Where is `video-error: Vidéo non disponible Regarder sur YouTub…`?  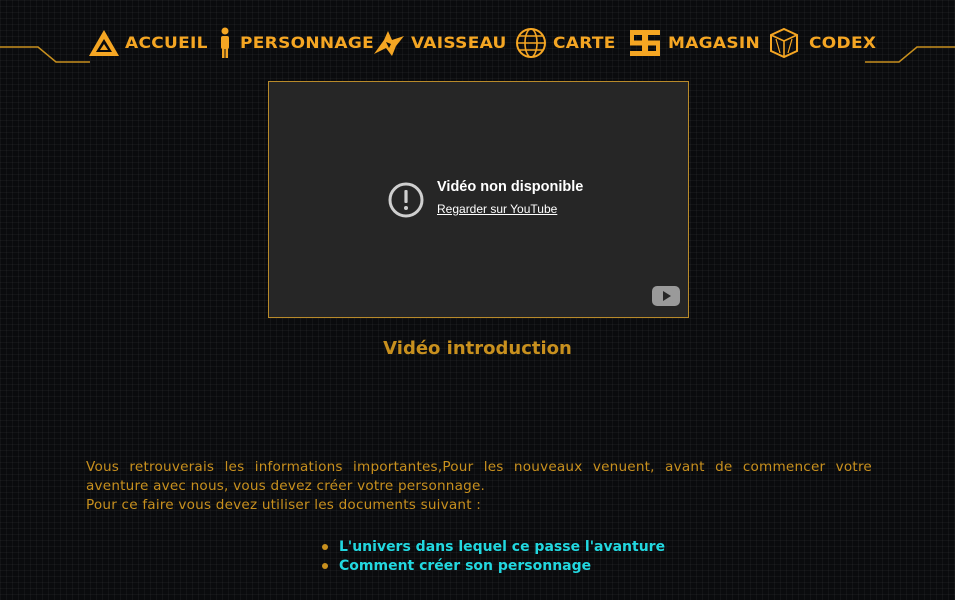 video-error: Vidéo non disponible Regarder sur YouTub… is located at coordinates (485, 199).